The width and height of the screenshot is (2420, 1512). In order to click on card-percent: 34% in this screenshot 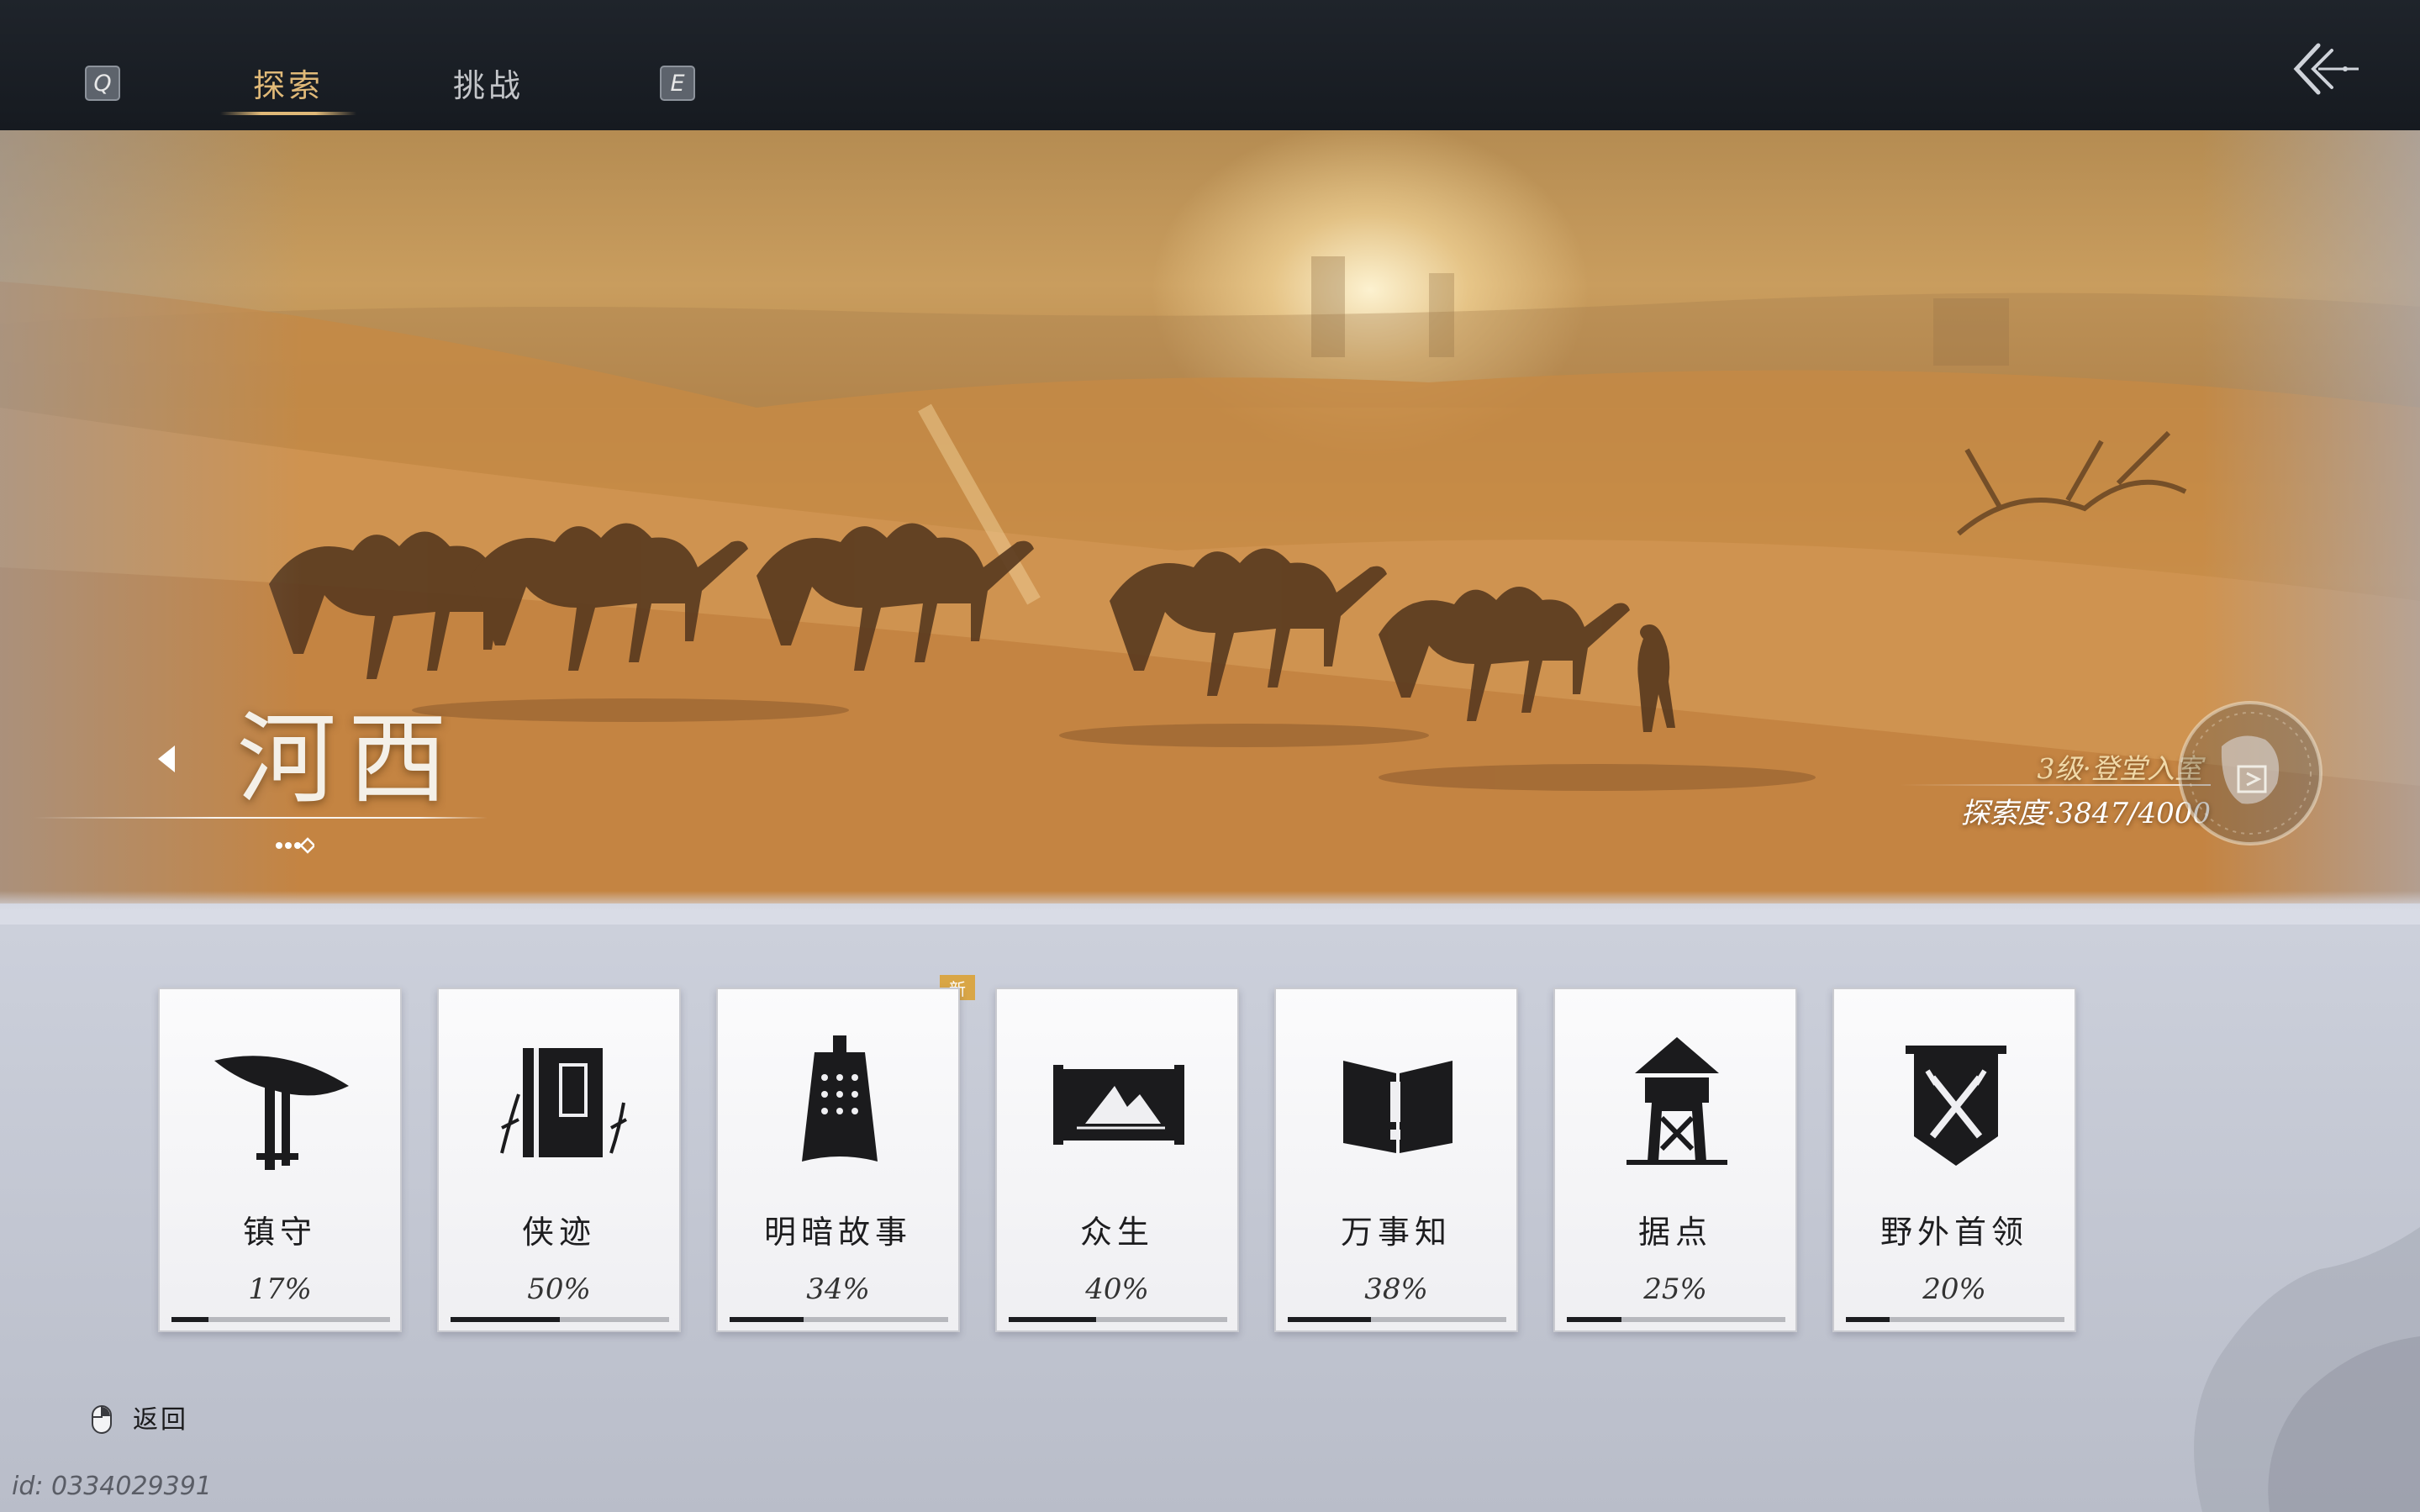, I will do `click(838, 1289)`.